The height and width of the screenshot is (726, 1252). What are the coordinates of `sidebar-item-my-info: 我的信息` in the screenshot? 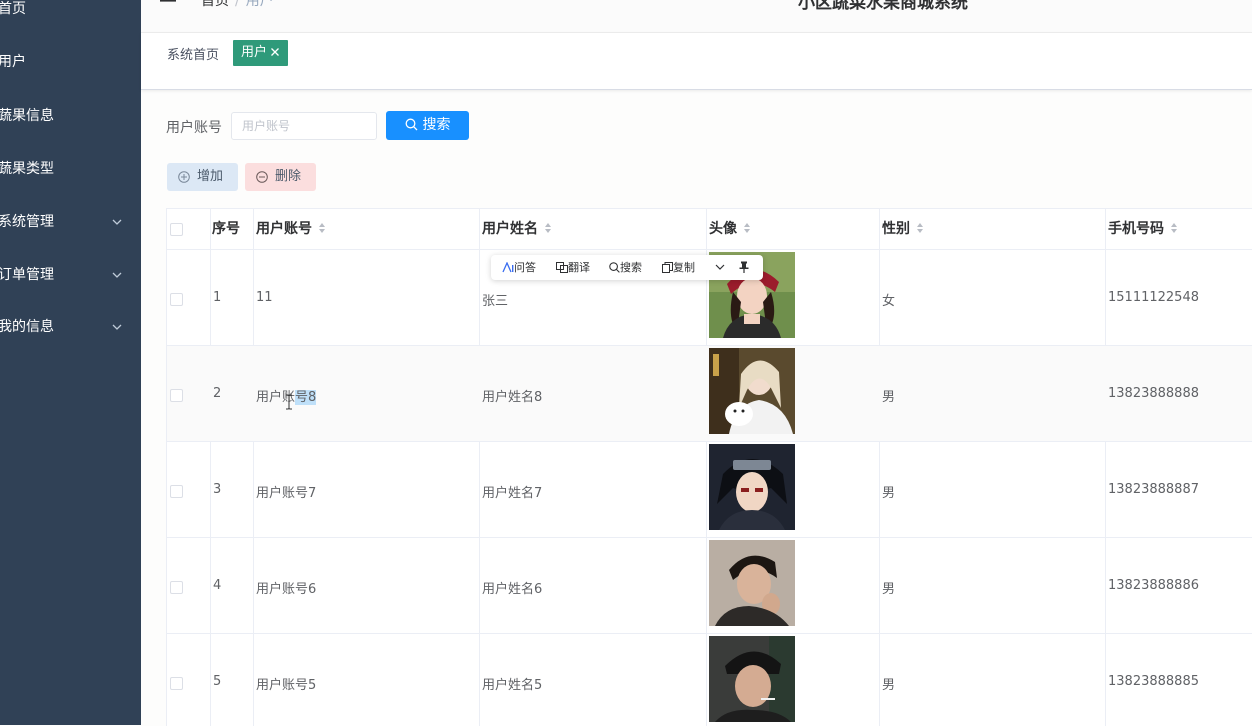 It's located at (70, 327).